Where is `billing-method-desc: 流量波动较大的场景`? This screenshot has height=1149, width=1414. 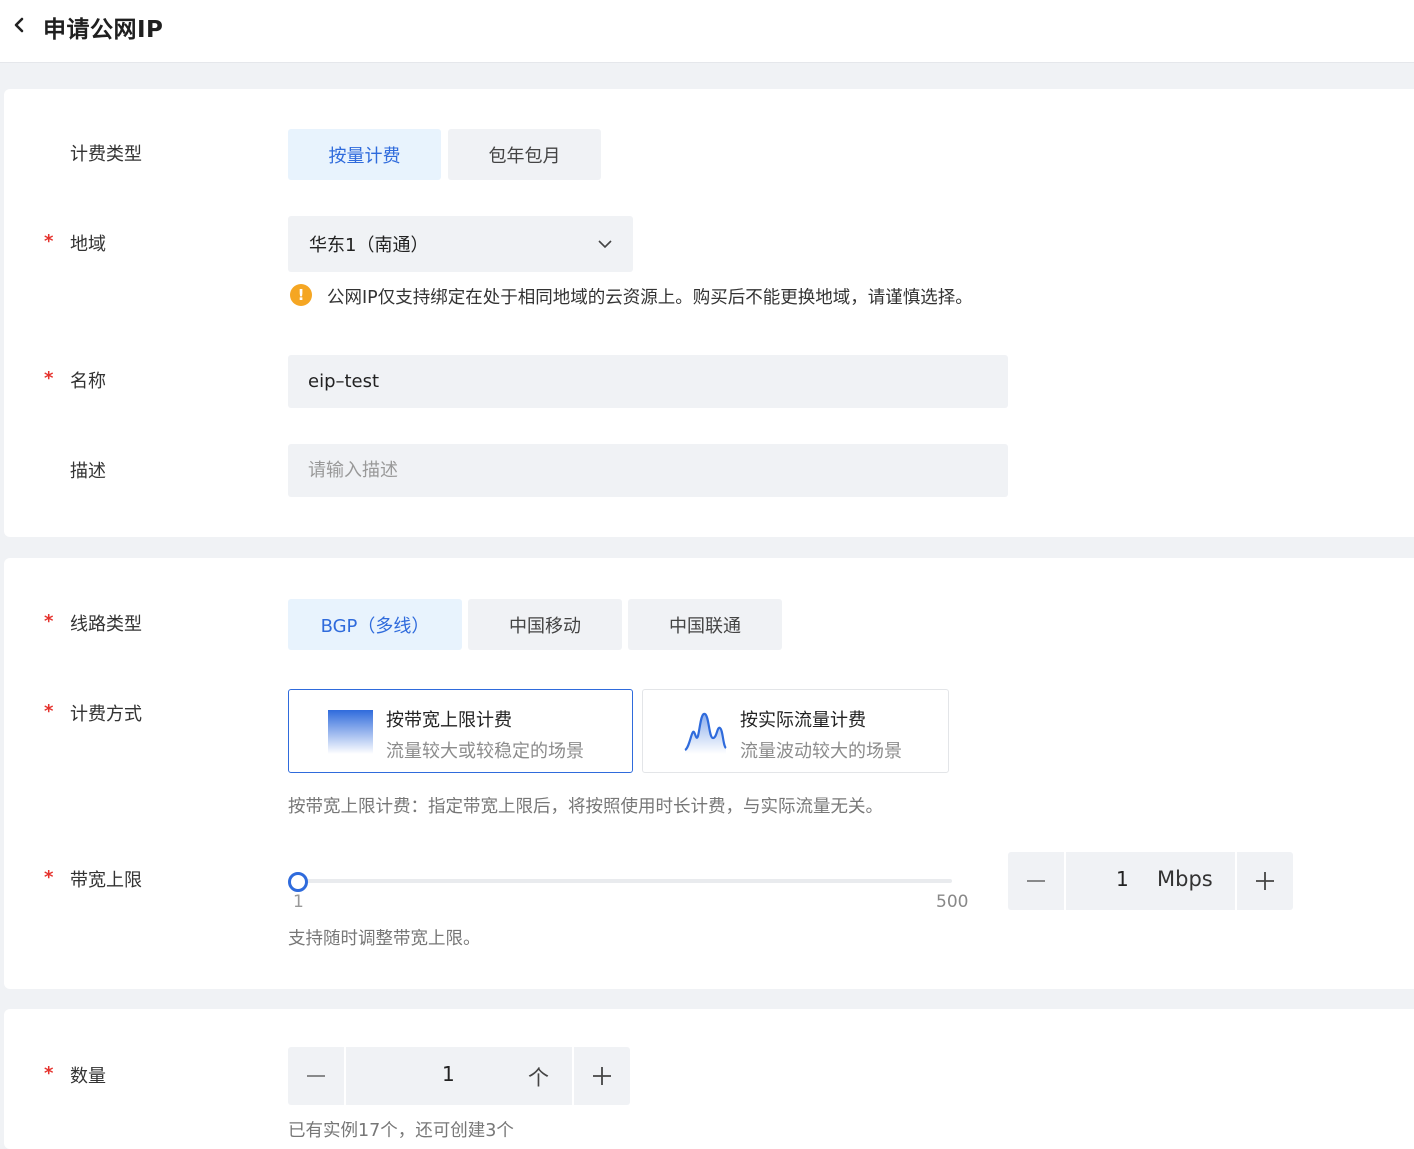 billing-method-desc: 流量波动较大的场景 is located at coordinates (821, 751).